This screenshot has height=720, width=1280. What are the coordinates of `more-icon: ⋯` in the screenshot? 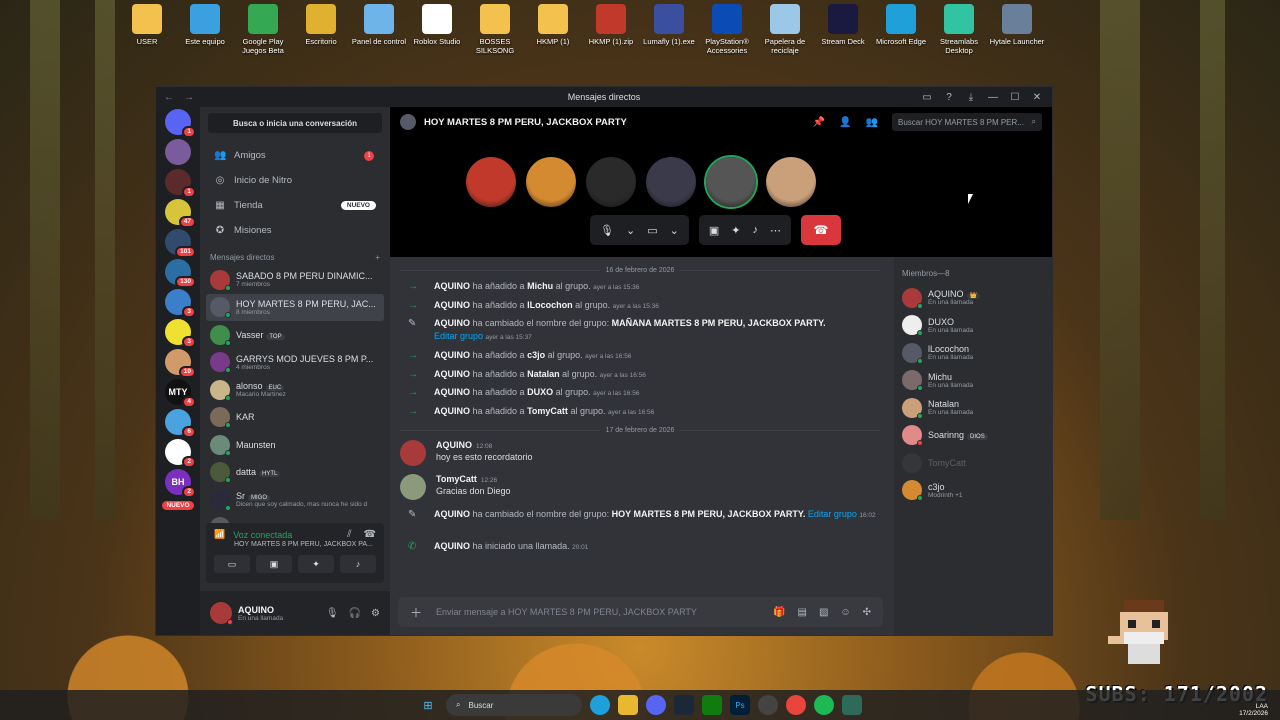 It's located at (775, 230).